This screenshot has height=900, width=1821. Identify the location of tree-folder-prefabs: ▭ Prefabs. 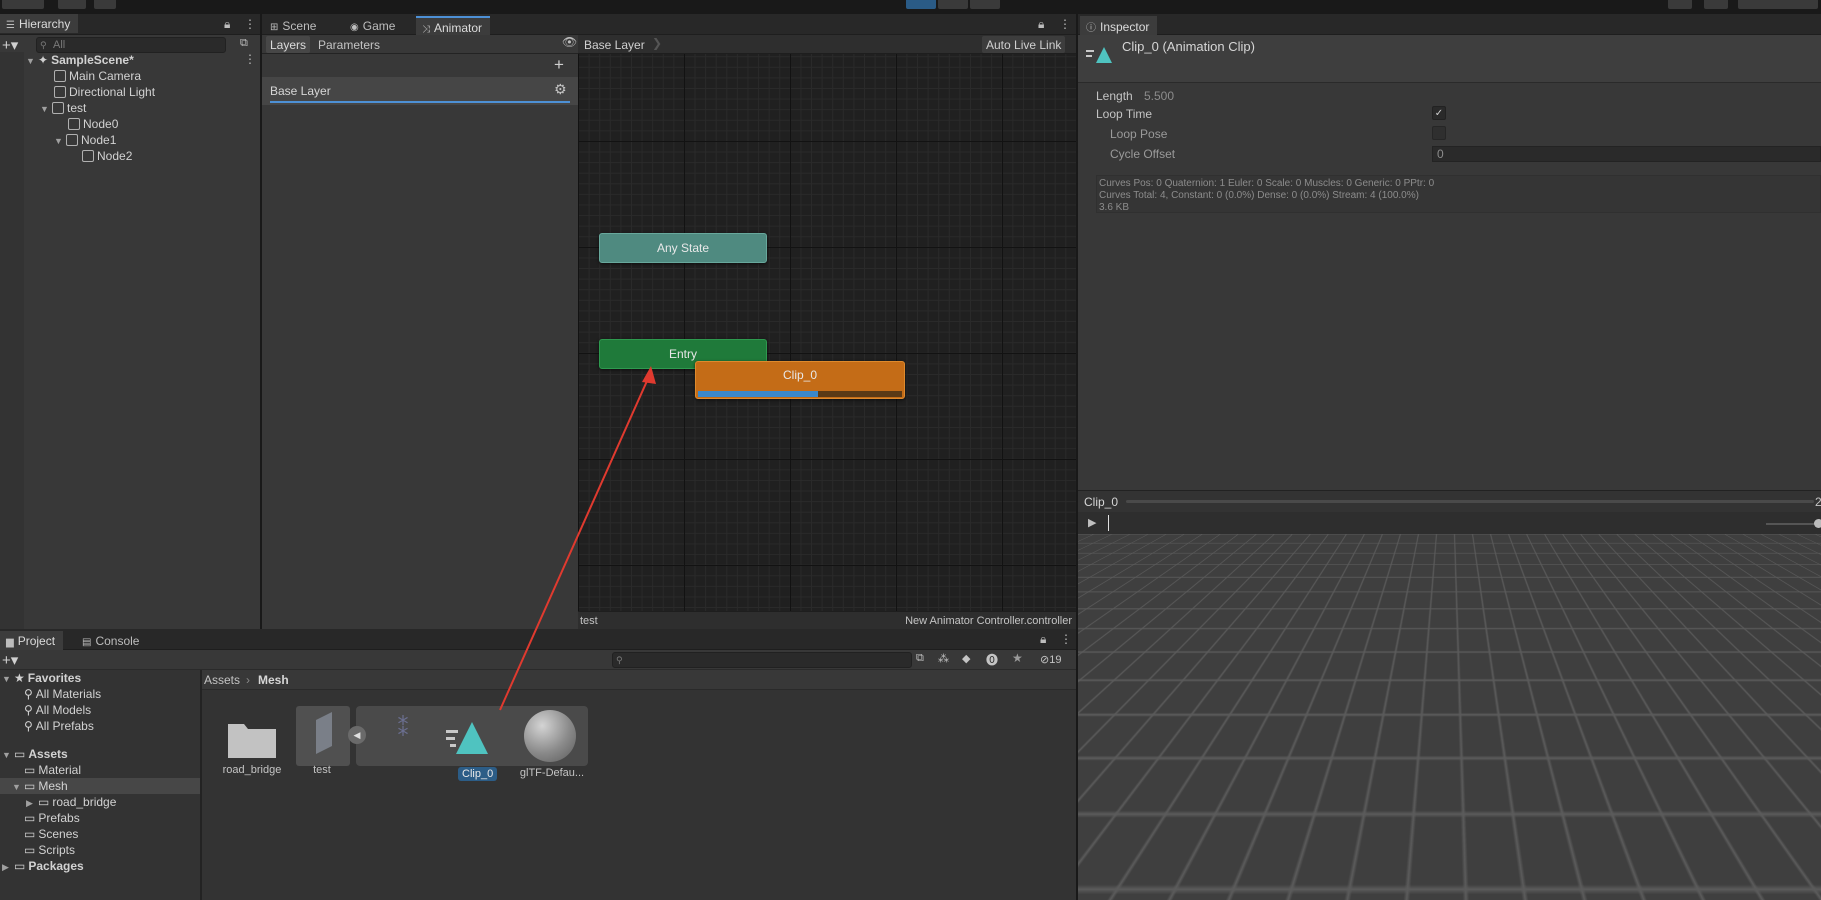
(52, 818).